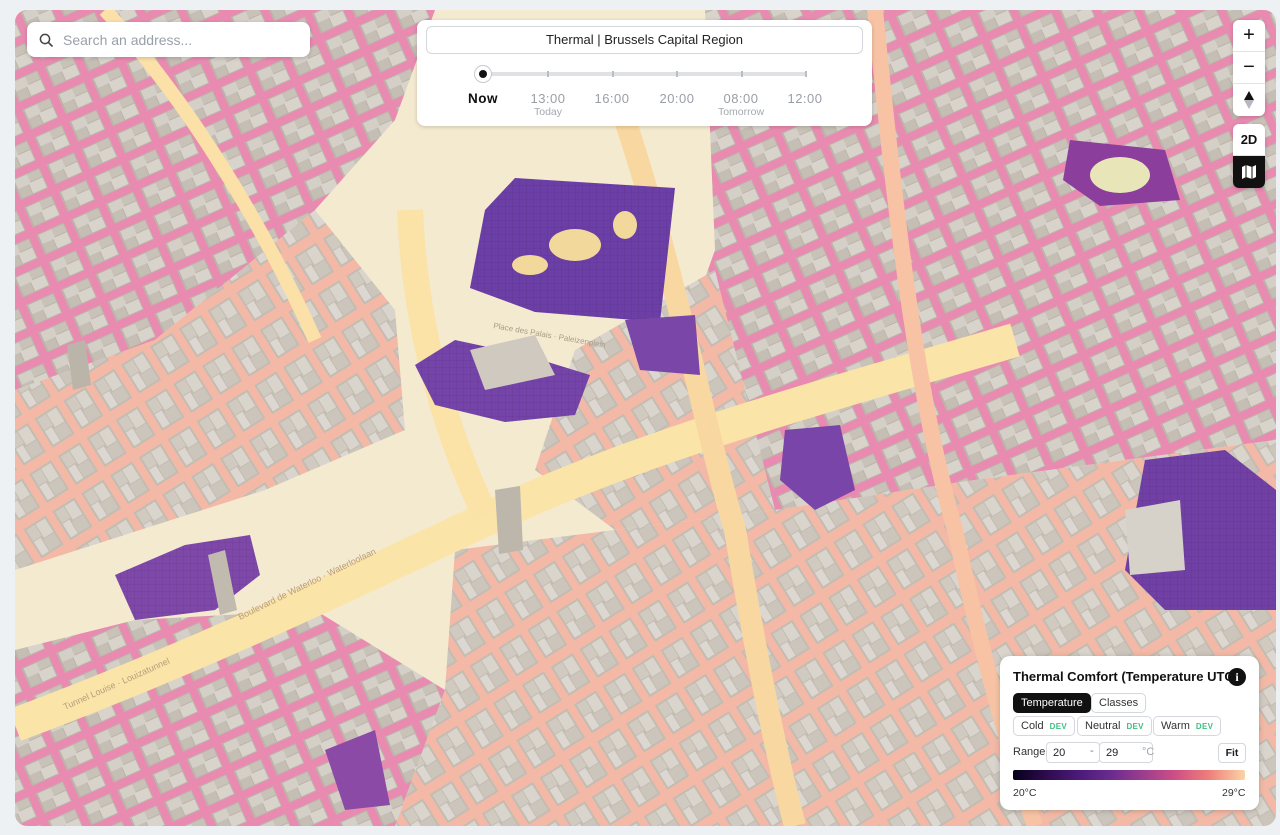 The height and width of the screenshot is (835, 1280). I want to click on time-1200: 12:00, so click(805, 98).